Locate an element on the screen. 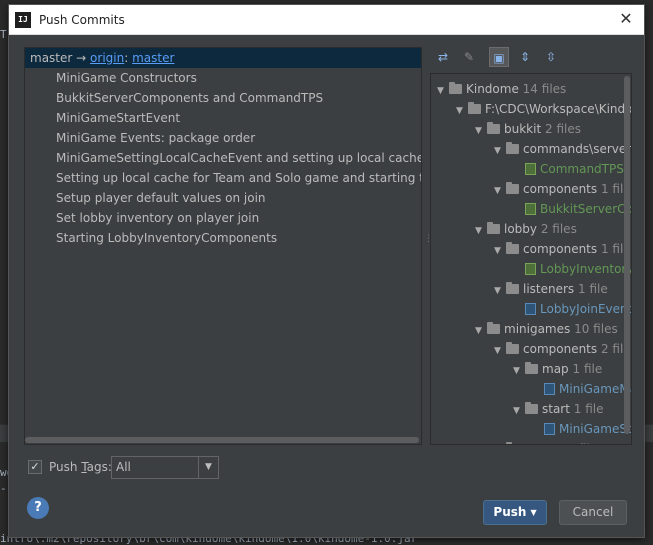 The height and width of the screenshot is (545, 653). tree-node-label: MiniGameStart.java is located at coordinates (595, 429).